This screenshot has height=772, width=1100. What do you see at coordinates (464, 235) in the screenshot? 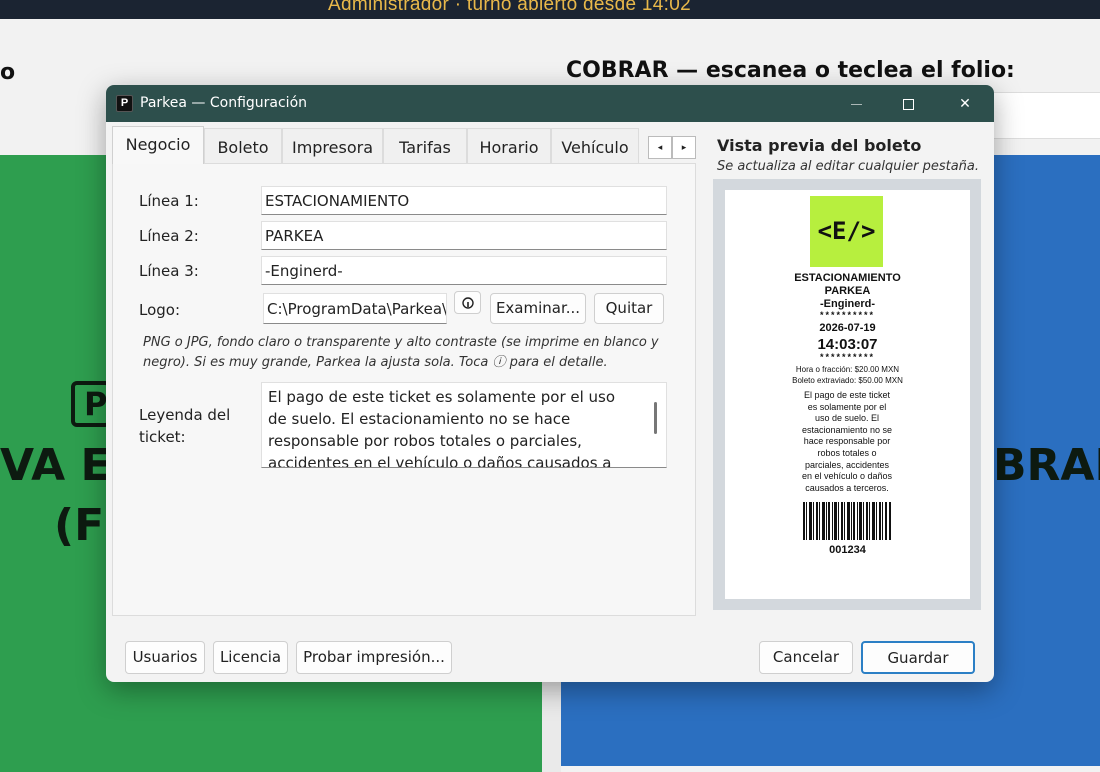
I see `line2-input: PARKEA` at bounding box center [464, 235].